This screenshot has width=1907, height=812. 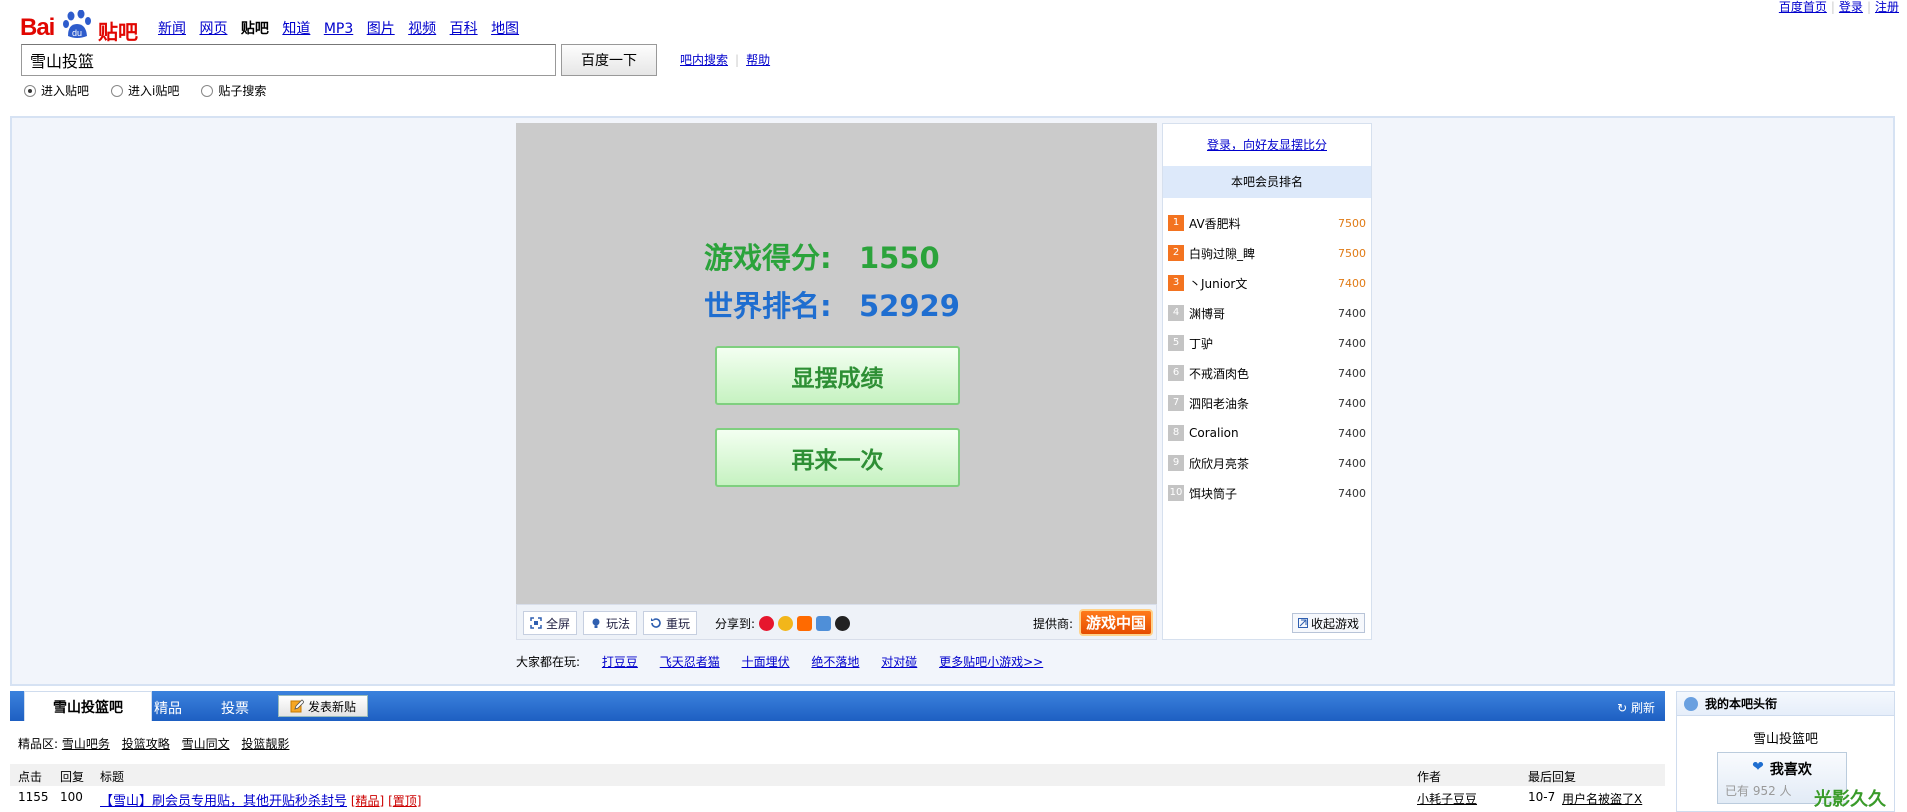 I want to click on watermark-text: 光影久久, so click(x=1850, y=799).